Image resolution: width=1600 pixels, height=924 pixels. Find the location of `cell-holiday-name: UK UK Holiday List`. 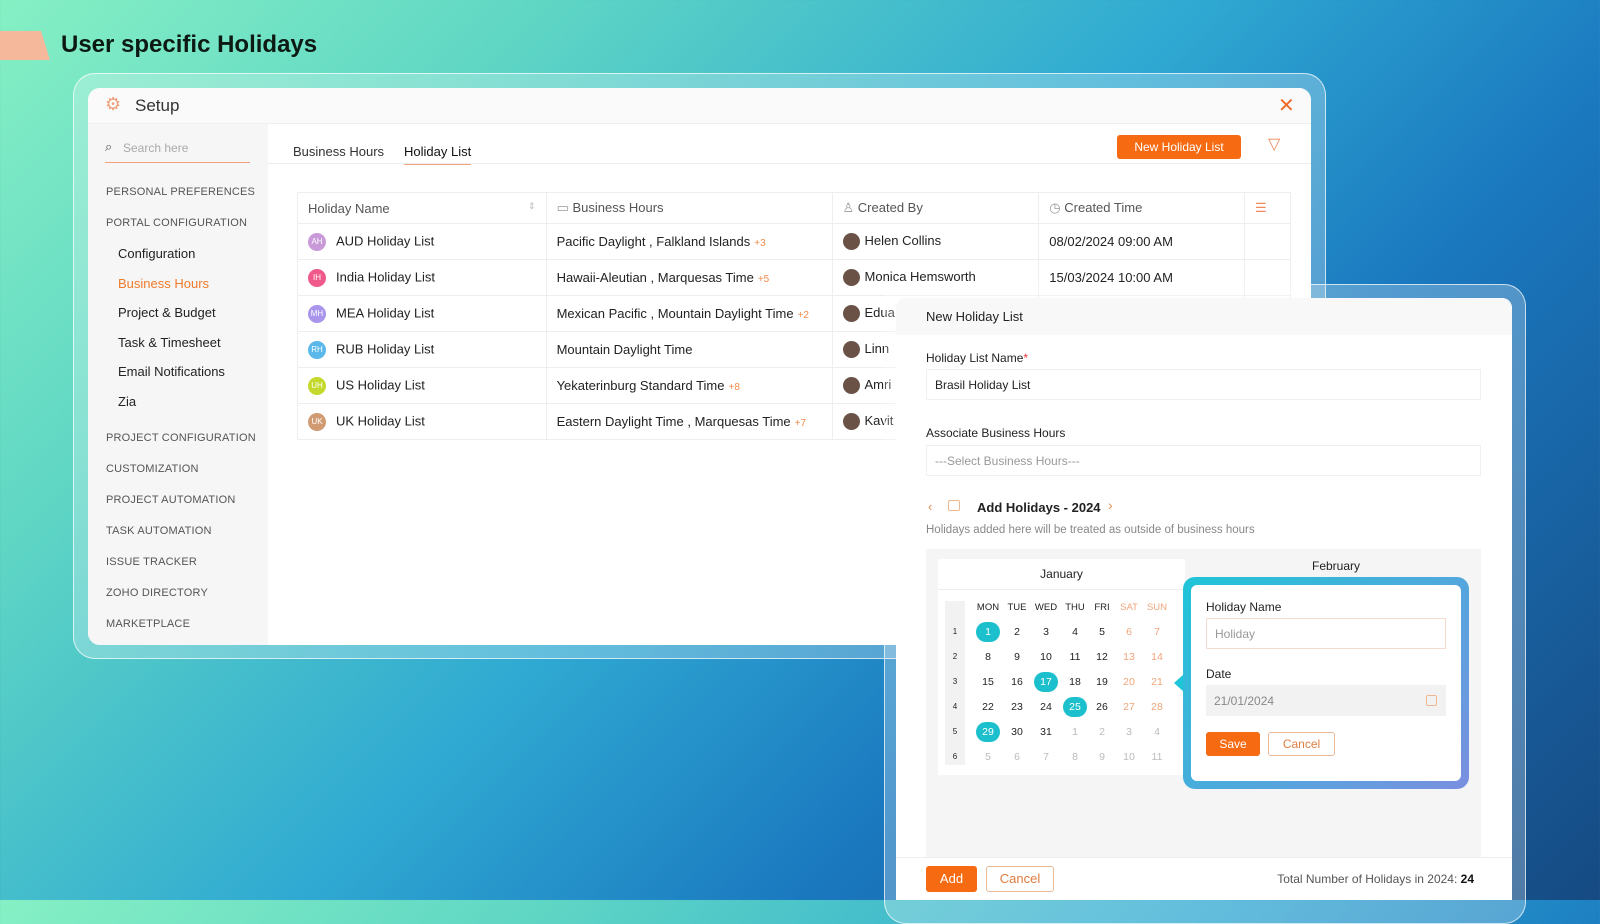

cell-holiday-name: UK UK Holiday List is located at coordinates (422, 421).